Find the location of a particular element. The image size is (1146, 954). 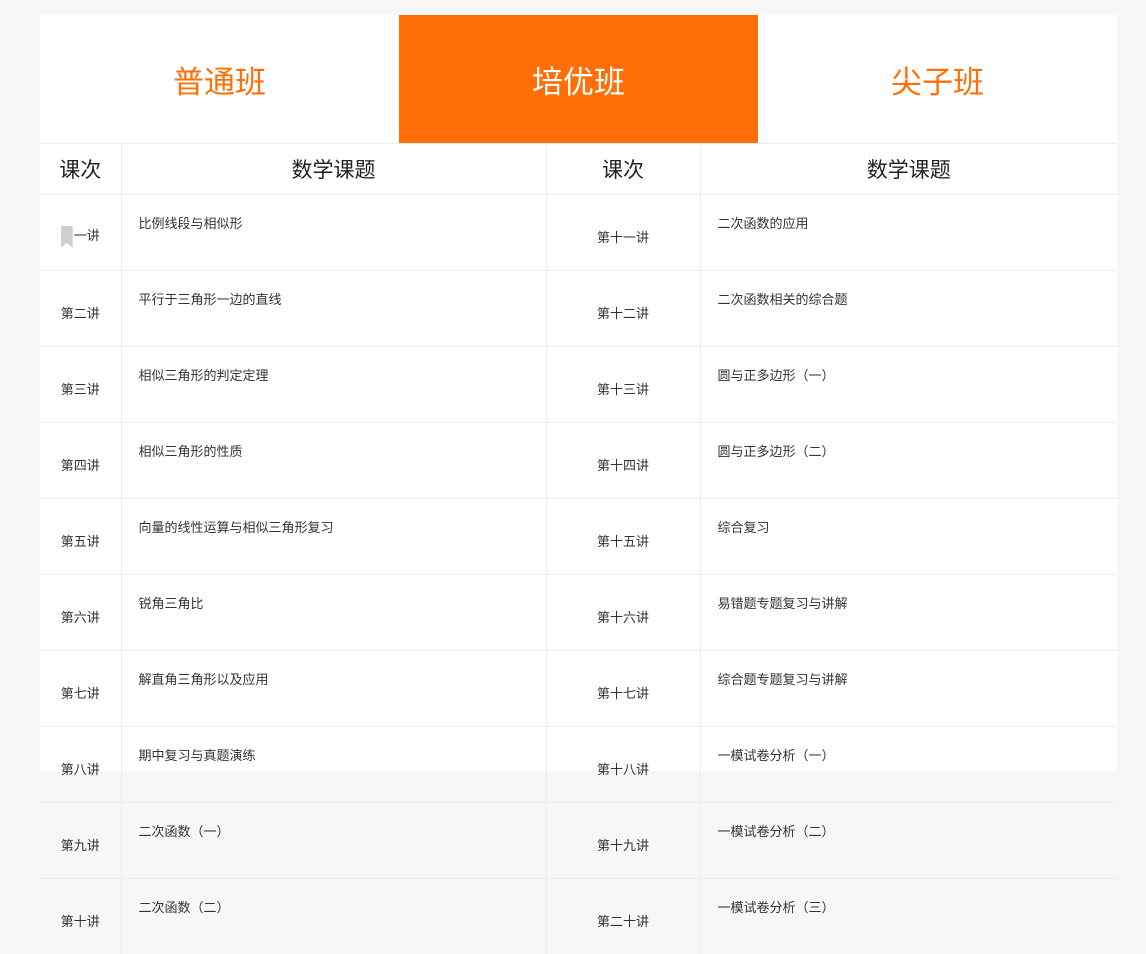

lesson-cell: 第二十讲 is located at coordinates (623, 916).